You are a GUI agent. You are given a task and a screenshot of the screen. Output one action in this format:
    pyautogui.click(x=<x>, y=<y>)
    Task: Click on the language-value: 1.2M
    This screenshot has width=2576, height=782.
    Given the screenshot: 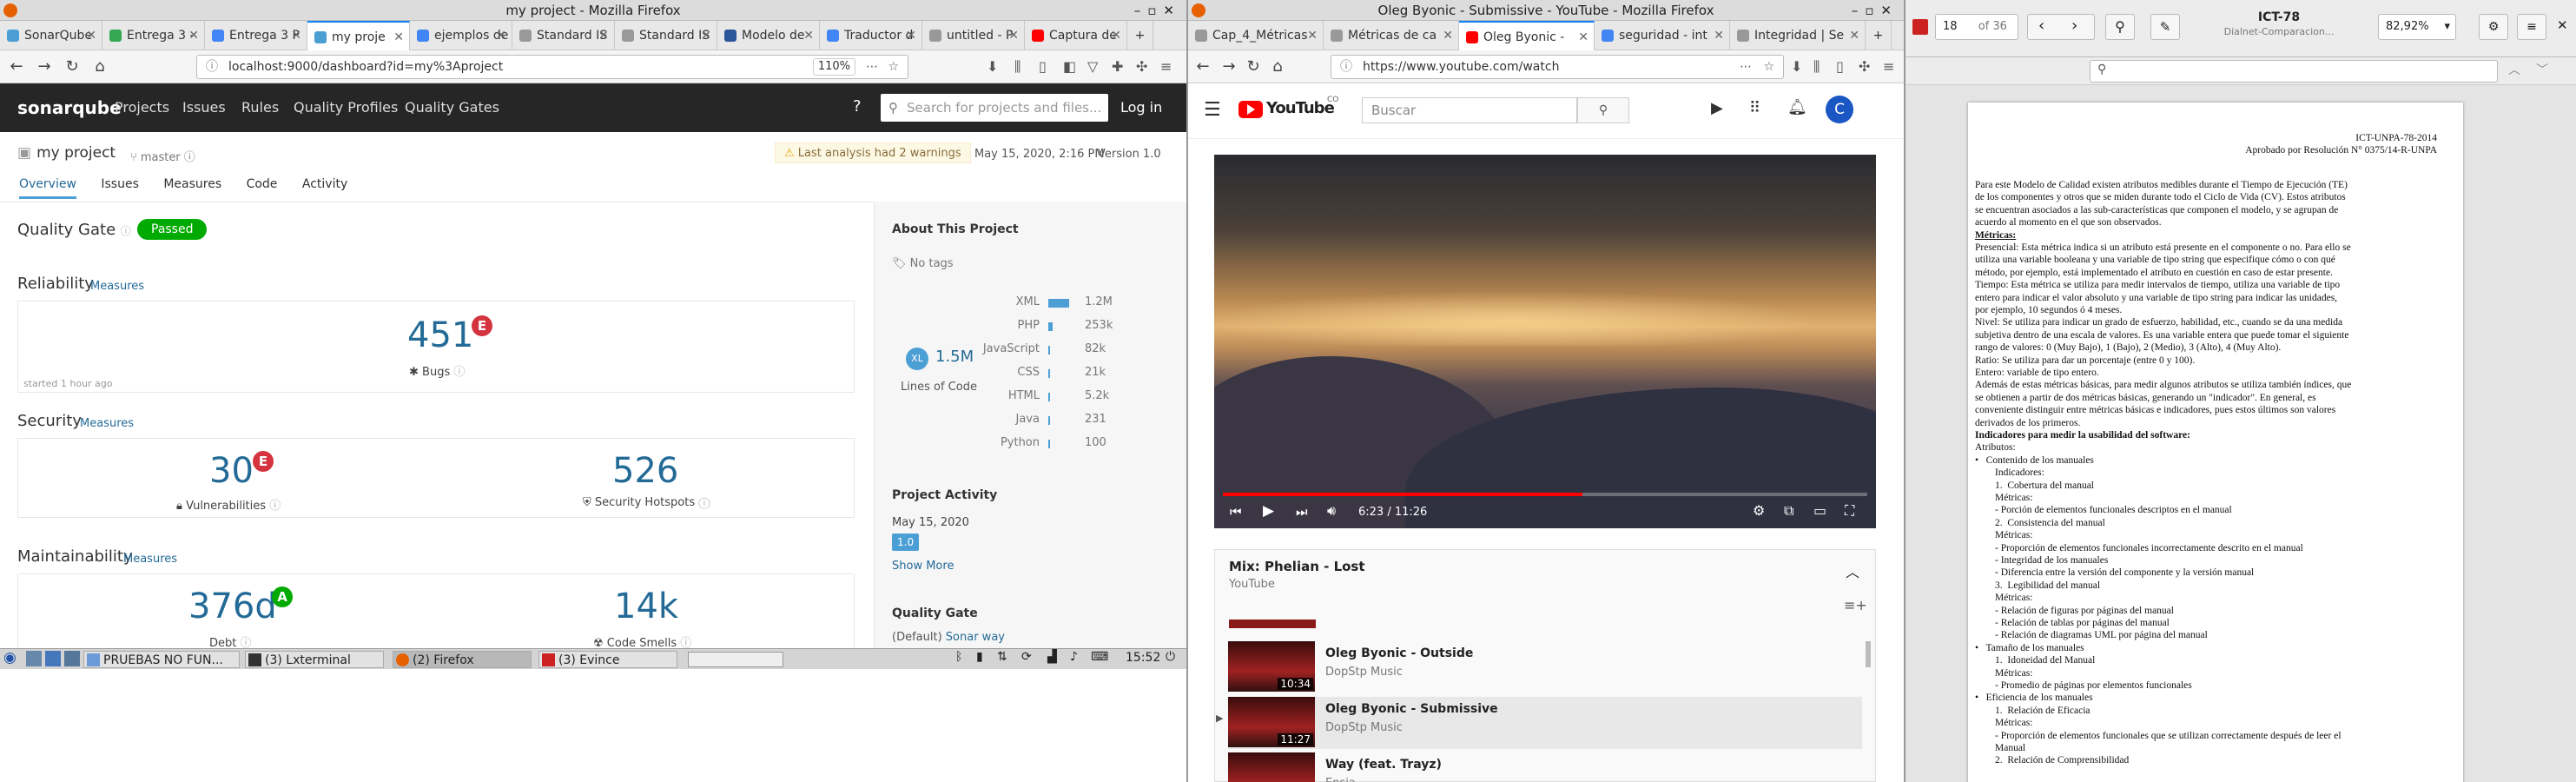 What is the action you would take?
    pyautogui.click(x=1099, y=302)
    